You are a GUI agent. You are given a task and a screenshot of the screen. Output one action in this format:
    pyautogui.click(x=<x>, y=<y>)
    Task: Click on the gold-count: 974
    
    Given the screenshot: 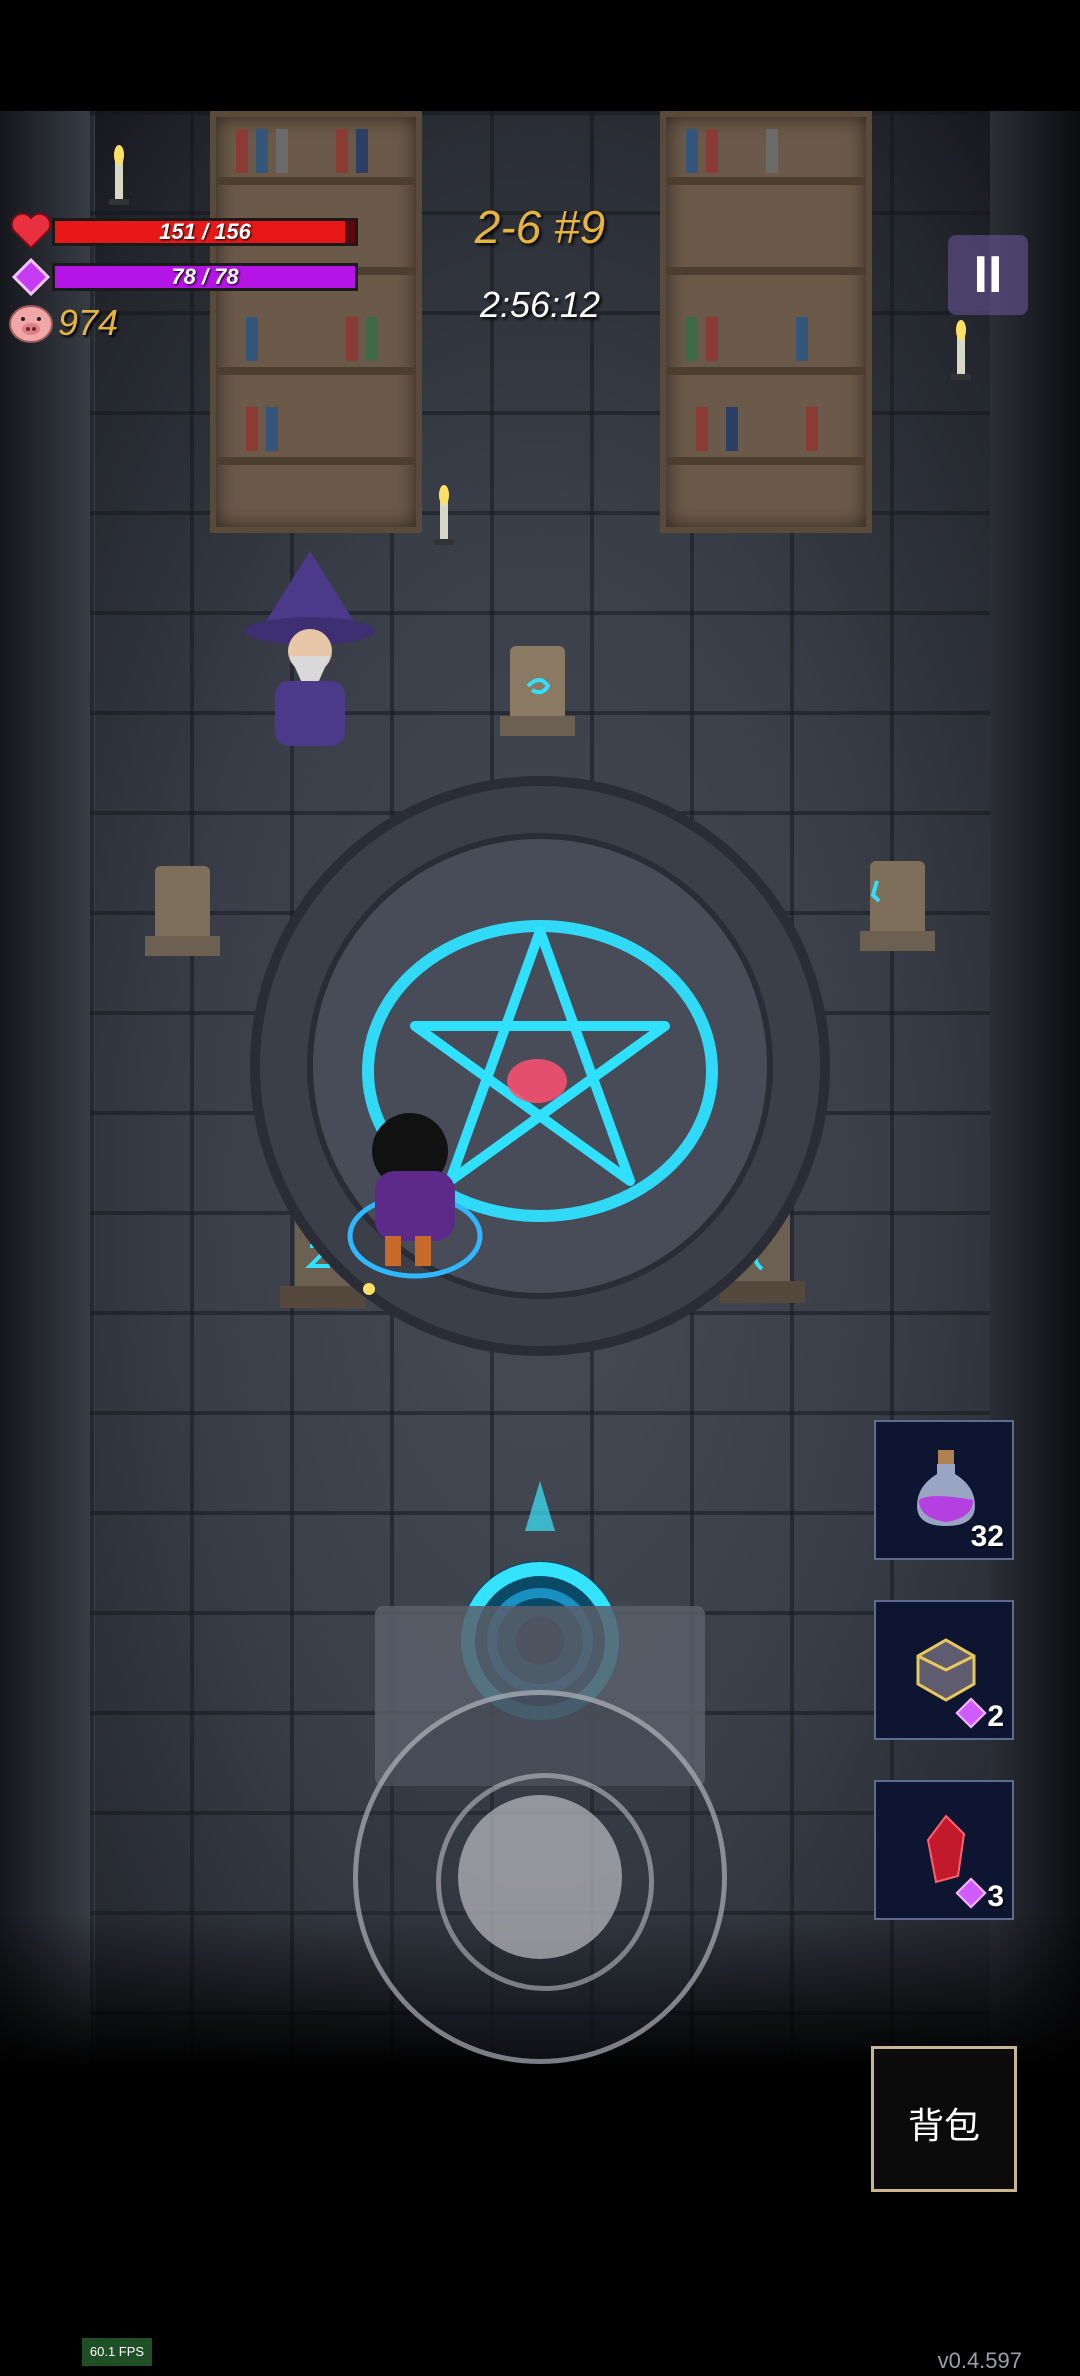 What is the action you would take?
    pyautogui.click(x=88, y=322)
    